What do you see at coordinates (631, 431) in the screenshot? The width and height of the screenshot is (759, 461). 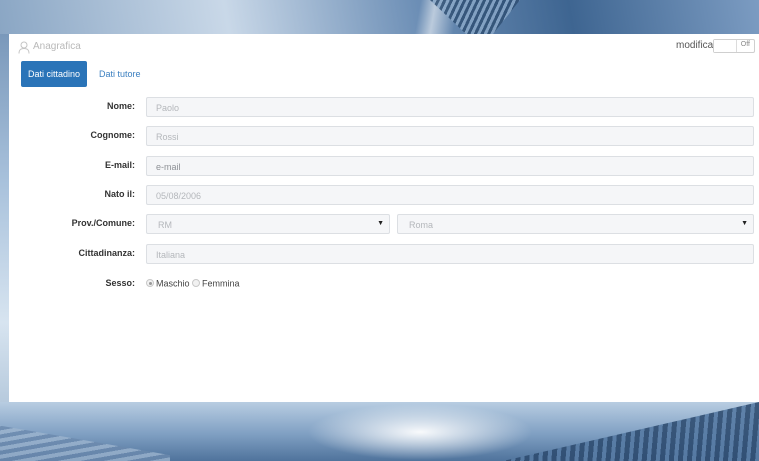 I see `background-building-right` at bounding box center [631, 431].